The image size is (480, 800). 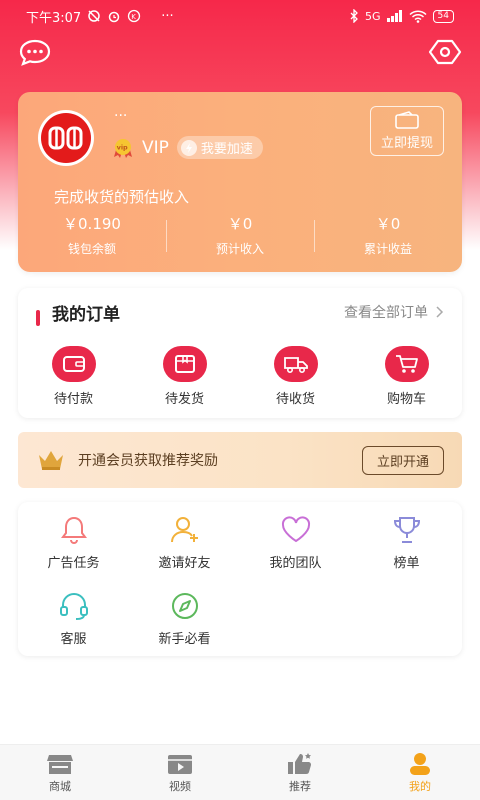 I want to click on tool-beginner-guide: 新手必看, so click(x=184, y=628).